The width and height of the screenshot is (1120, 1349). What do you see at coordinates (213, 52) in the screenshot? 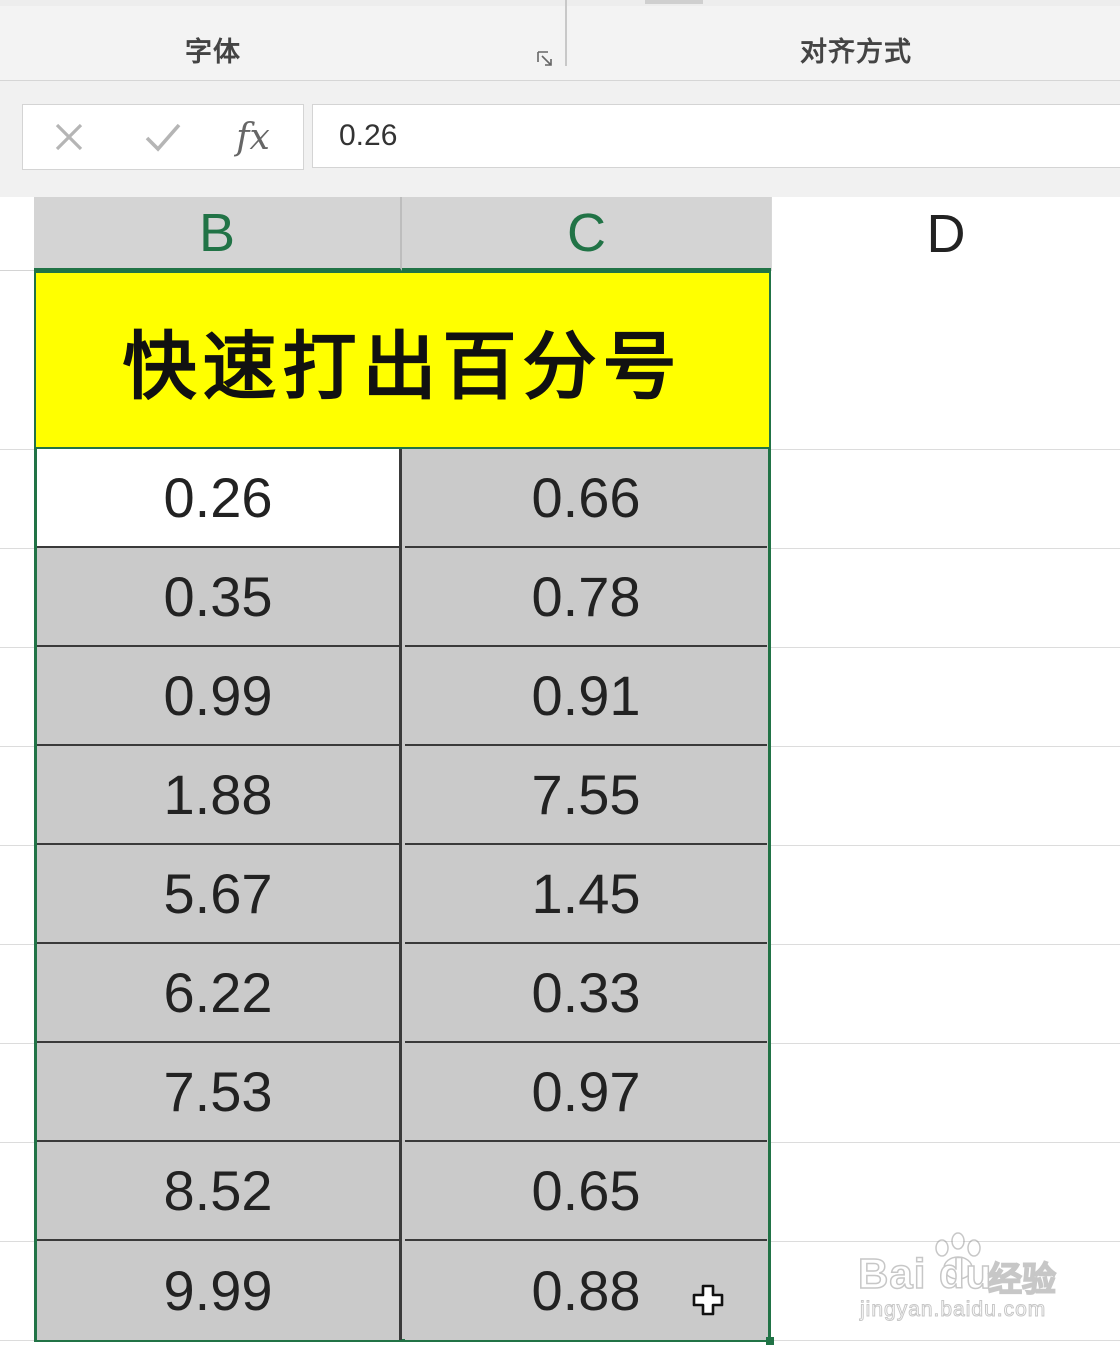
I see `ribbon-group-font-label: 字体` at bounding box center [213, 52].